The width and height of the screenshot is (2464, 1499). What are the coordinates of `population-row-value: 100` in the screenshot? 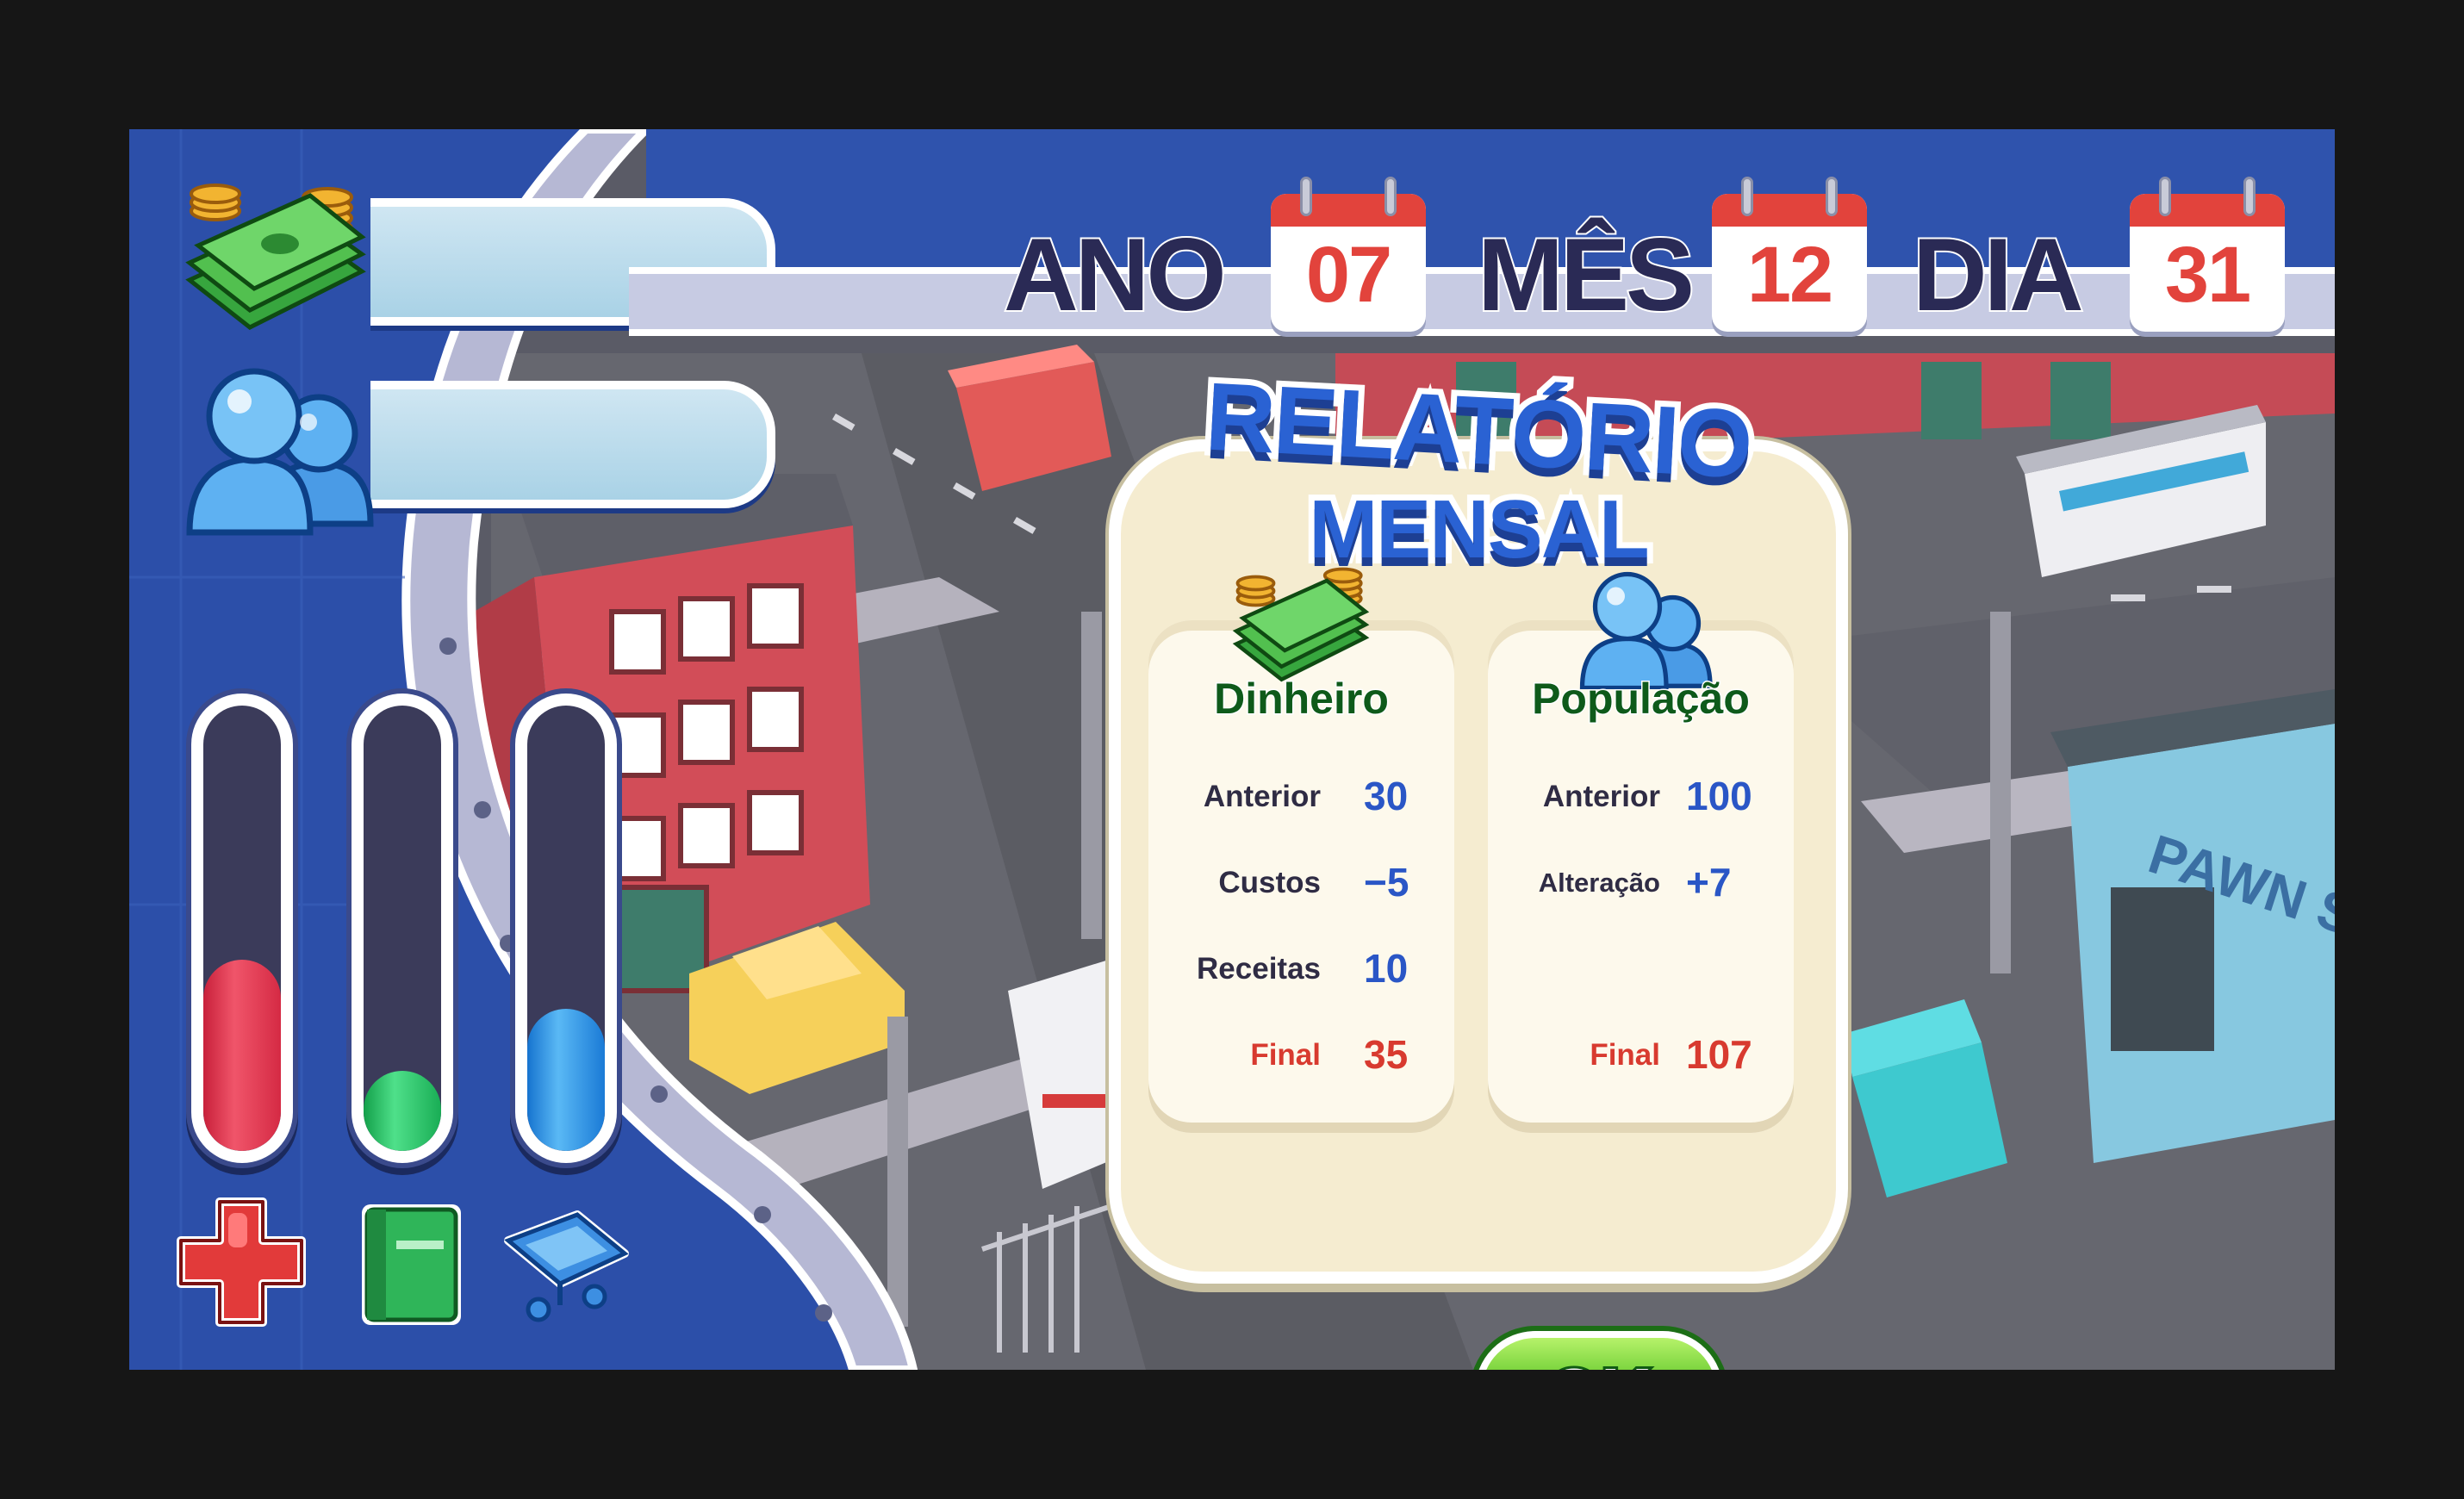 It's located at (1719, 796).